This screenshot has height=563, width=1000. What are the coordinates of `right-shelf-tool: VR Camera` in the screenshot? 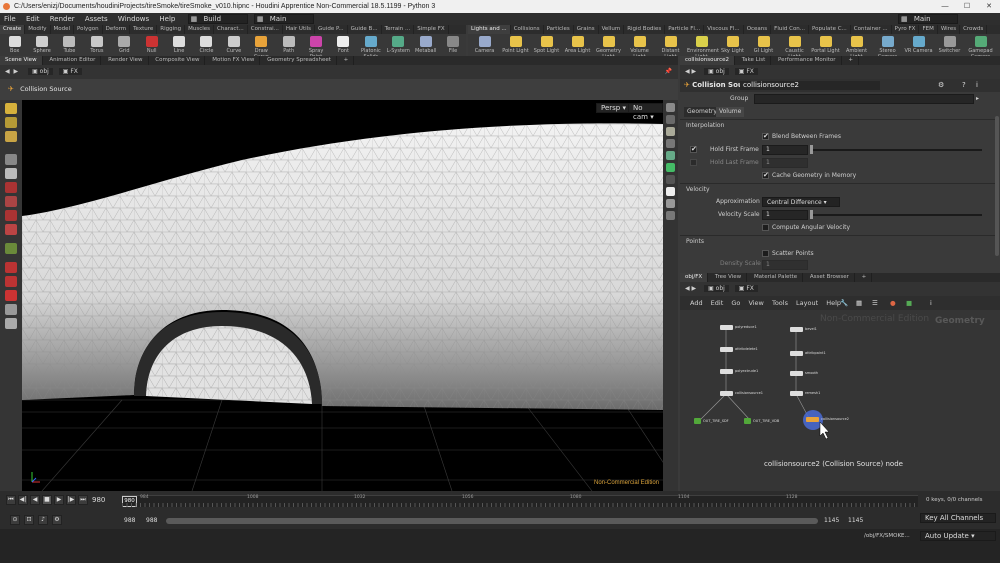 It's located at (918, 45).